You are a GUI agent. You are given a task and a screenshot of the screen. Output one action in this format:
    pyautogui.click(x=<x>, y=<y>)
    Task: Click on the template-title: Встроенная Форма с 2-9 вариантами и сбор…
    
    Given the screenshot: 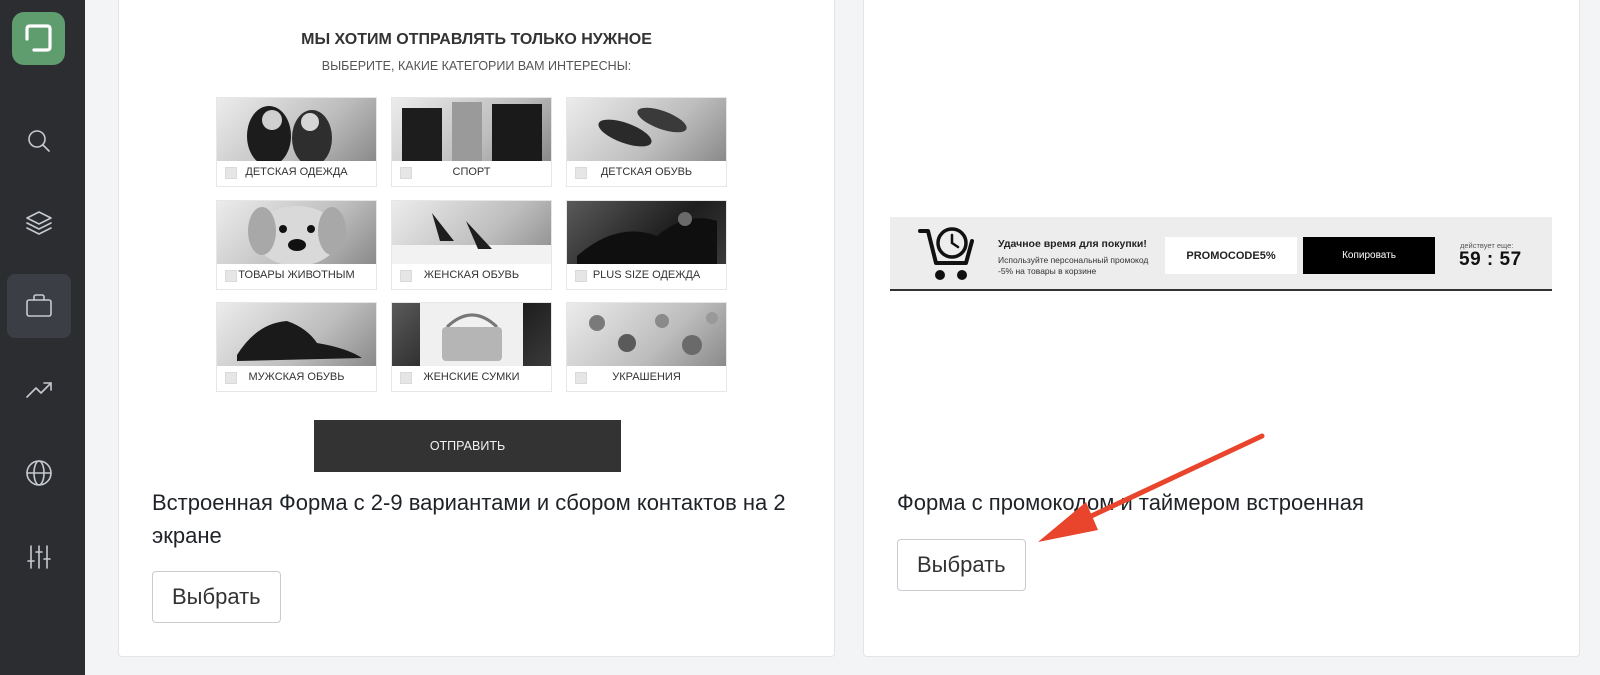 What is the action you would take?
    pyautogui.click(x=469, y=519)
    